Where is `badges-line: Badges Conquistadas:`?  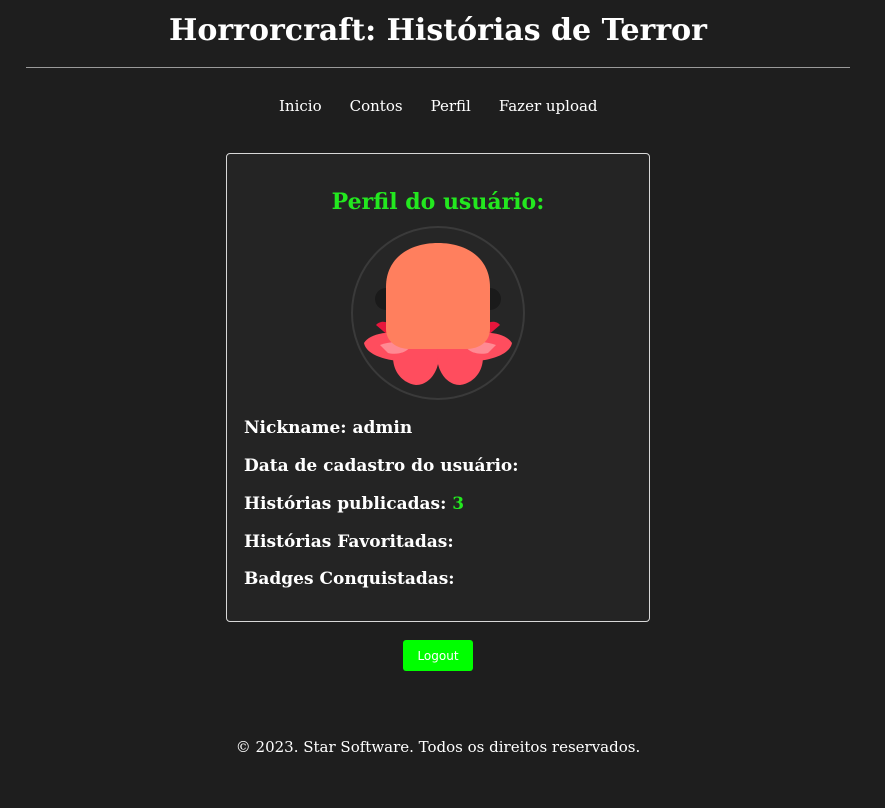
badges-line: Badges Conquistadas: is located at coordinates (349, 579).